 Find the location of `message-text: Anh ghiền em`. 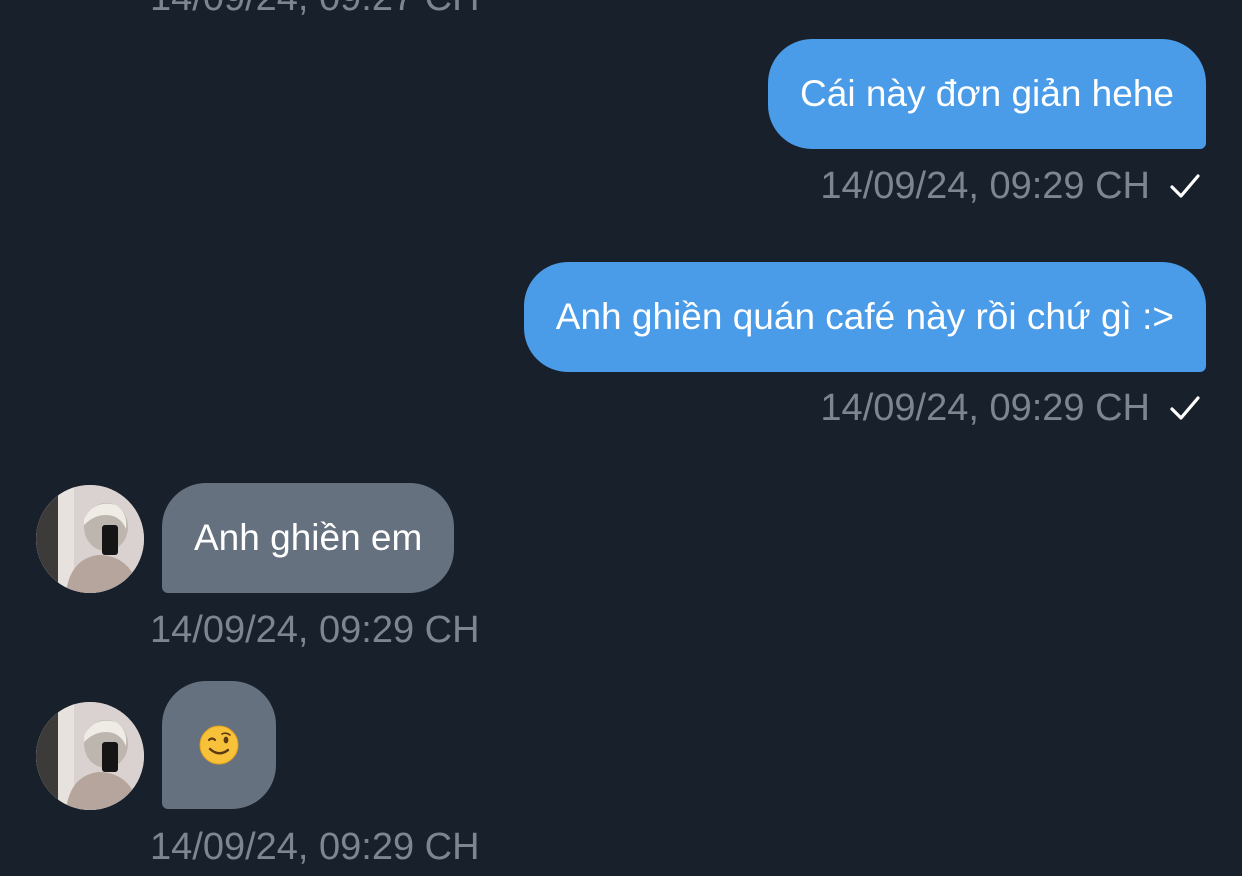

message-text: Anh ghiền em is located at coordinates (308, 537).